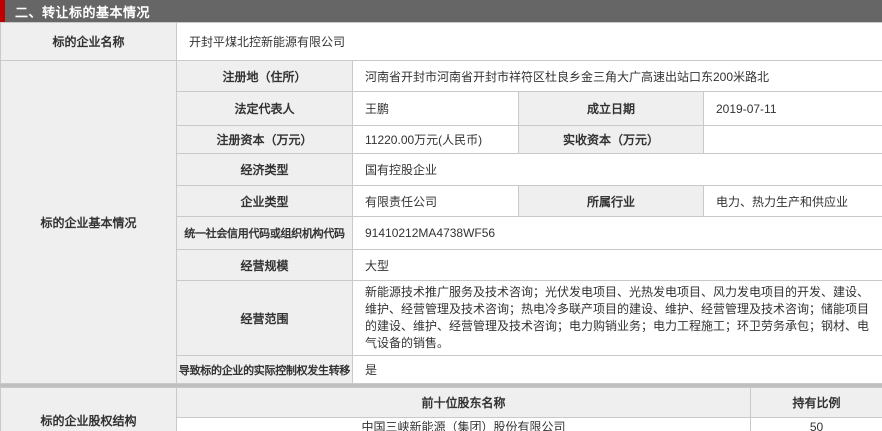 The width and height of the screenshot is (882, 431). What do you see at coordinates (264, 318) in the screenshot?
I see `business-scope-label: 经营范围` at bounding box center [264, 318].